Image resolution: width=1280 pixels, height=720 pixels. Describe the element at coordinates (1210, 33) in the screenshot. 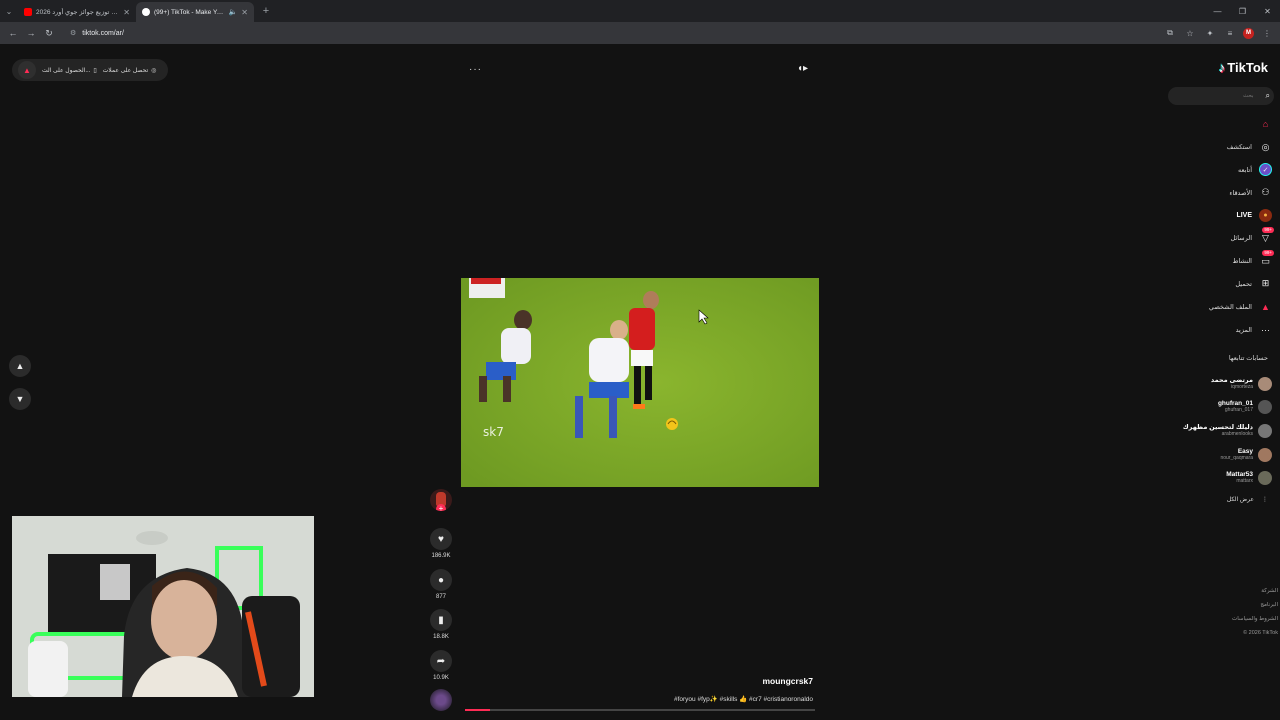

I see `extensions-icon: ✦` at that location.